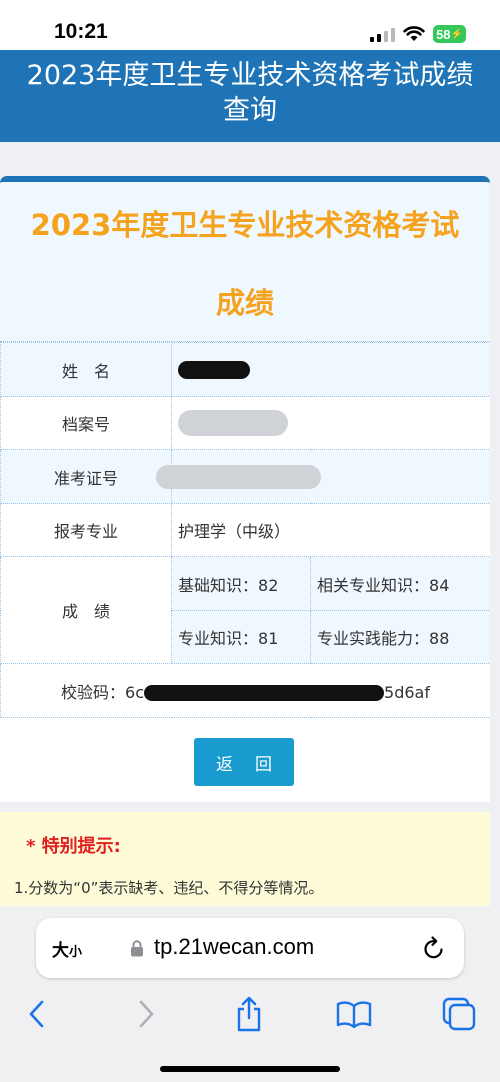 The image size is (500, 1082). I want to click on page-header-title-line2: 查询, so click(250, 110).